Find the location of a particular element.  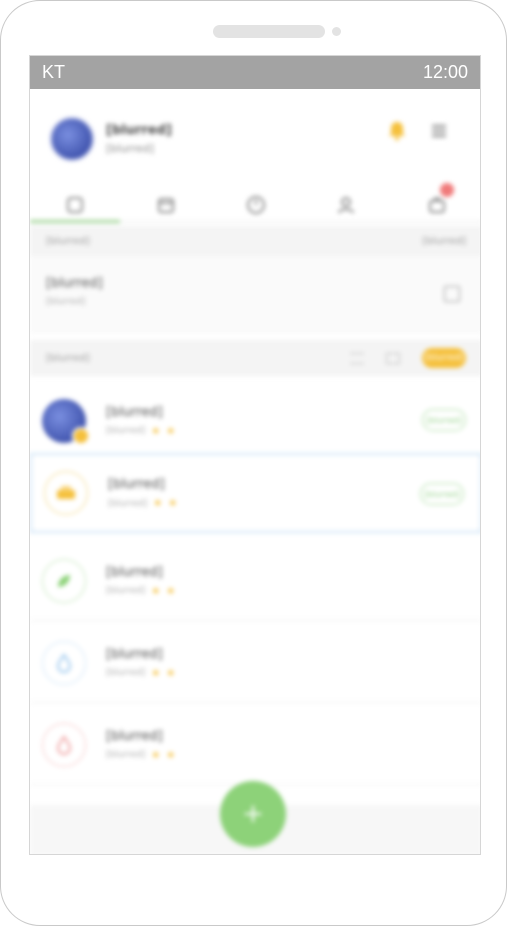

speaker is located at coordinates (269, 31).